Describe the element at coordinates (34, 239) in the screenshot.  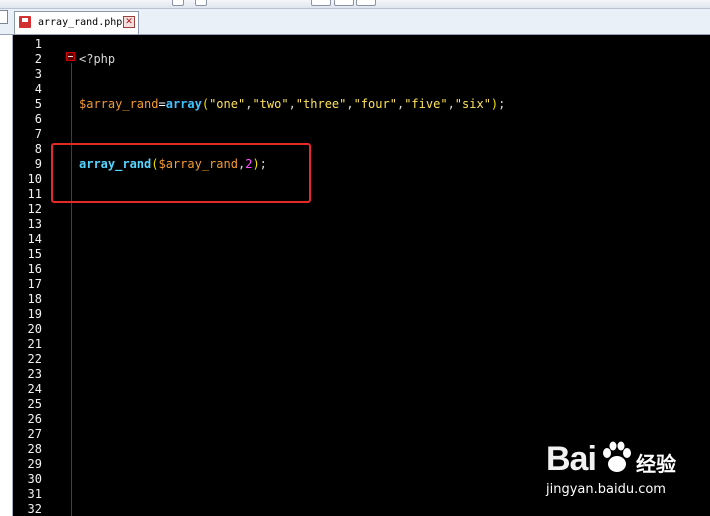
I see `line-number: 14` at that location.